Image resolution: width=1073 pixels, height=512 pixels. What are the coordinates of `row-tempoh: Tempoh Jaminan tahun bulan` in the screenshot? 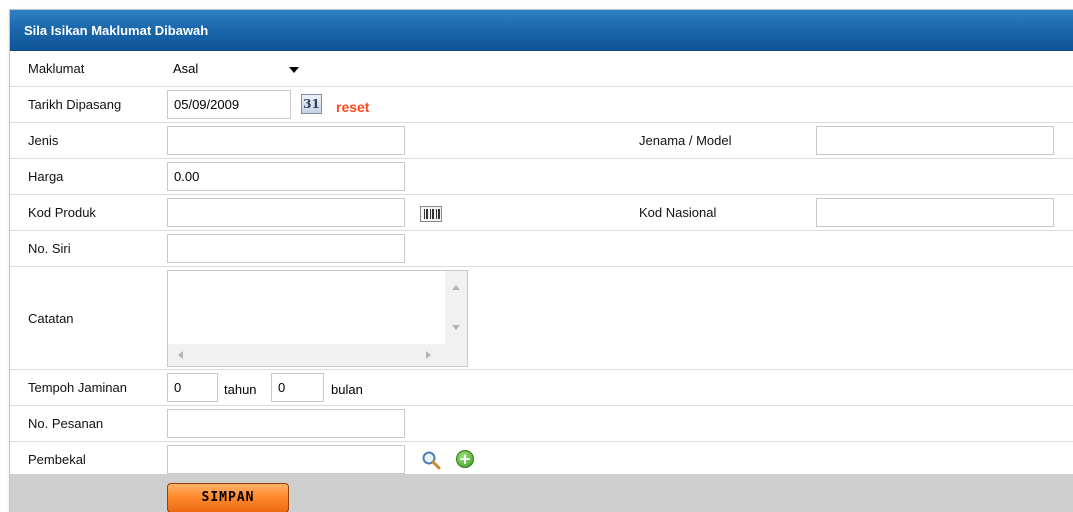 It's located at (541, 388).